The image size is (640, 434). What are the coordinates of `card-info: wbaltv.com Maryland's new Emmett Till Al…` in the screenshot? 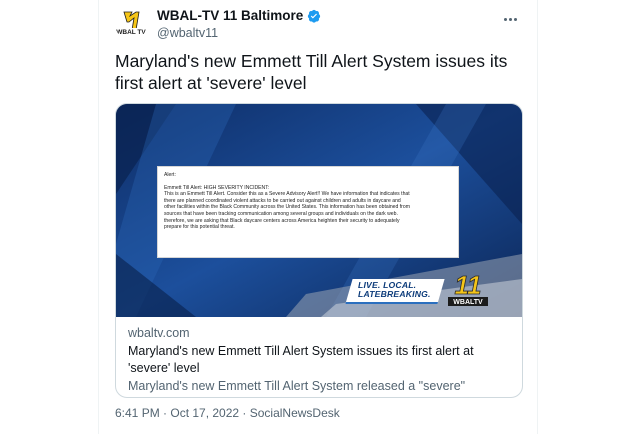 It's located at (319, 357).